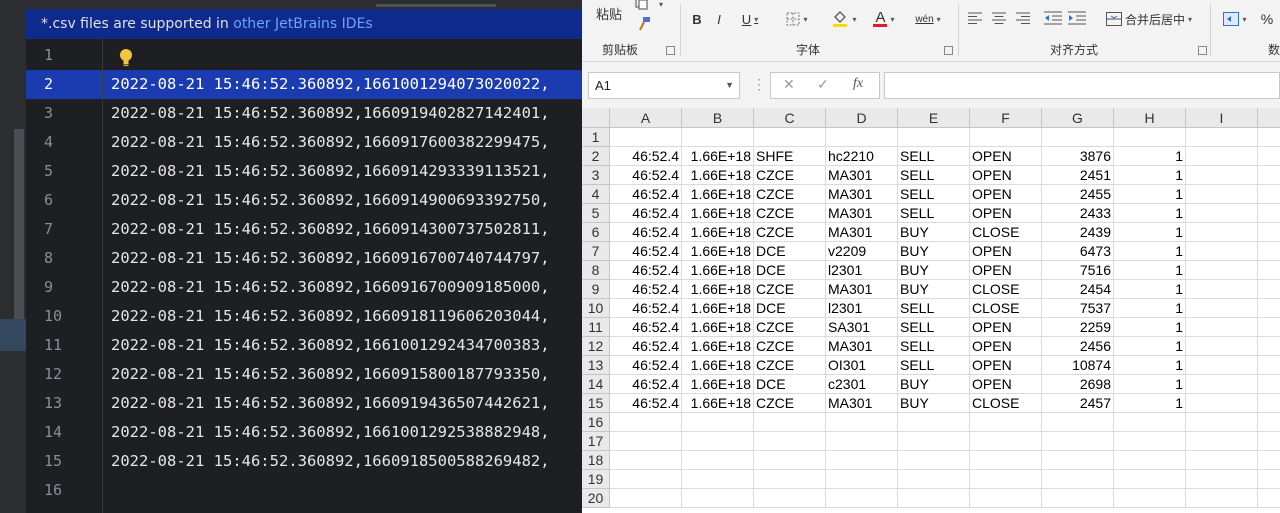 Image resolution: width=1280 pixels, height=513 pixels. What do you see at coordinates (790, 156) in the screenshot?
I see `sheet-cell: SHFE` at bounding box center [790, 156].